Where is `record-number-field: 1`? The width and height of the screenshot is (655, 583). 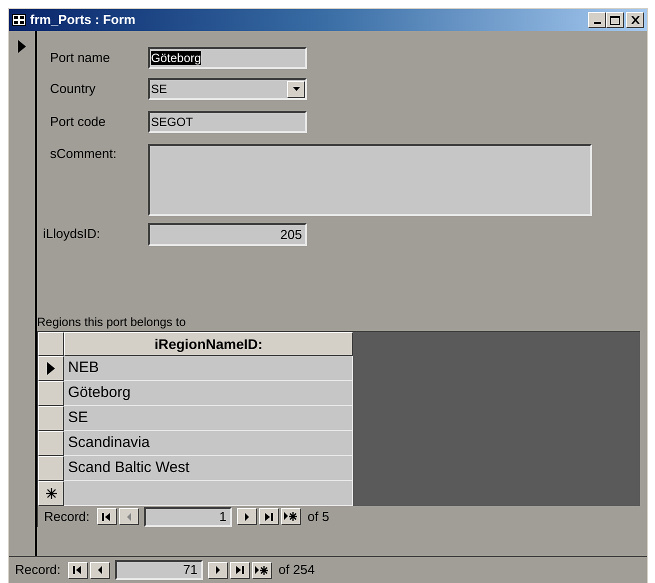 record-number-field: 1 is located at coordinates (188, 516).